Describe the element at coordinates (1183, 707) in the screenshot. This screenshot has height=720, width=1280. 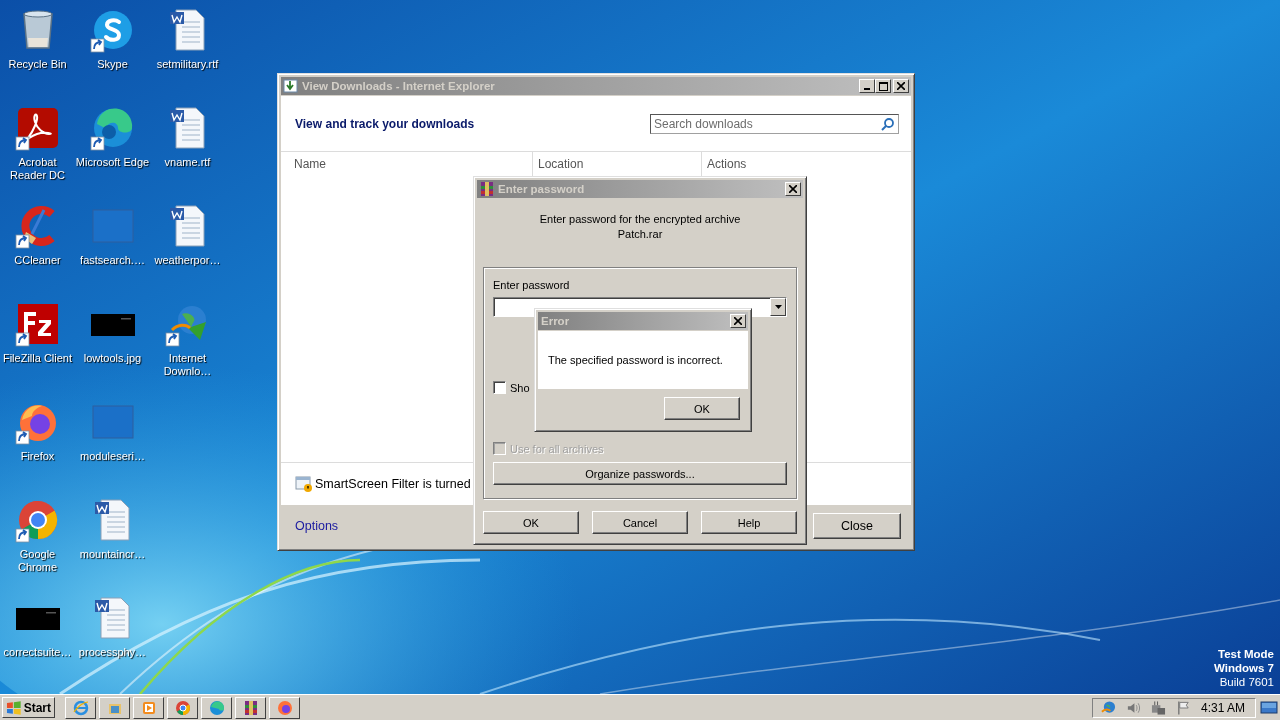
I see `flag-icon` at that location.